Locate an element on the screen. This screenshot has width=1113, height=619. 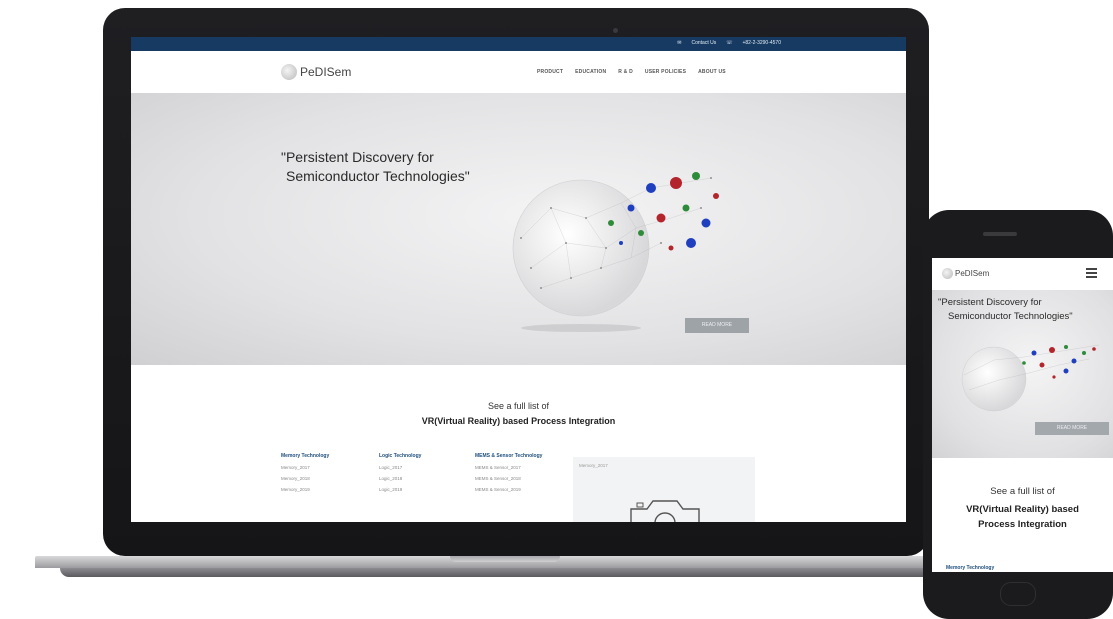
hero-quote-line2: Semiconductor Technologies" is located at coordinates (378, 176).